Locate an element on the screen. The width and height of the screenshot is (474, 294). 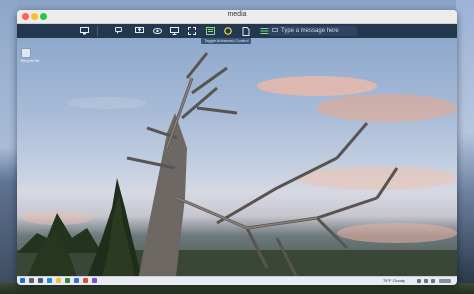
mail-icon is located at coordinates (76, 280).